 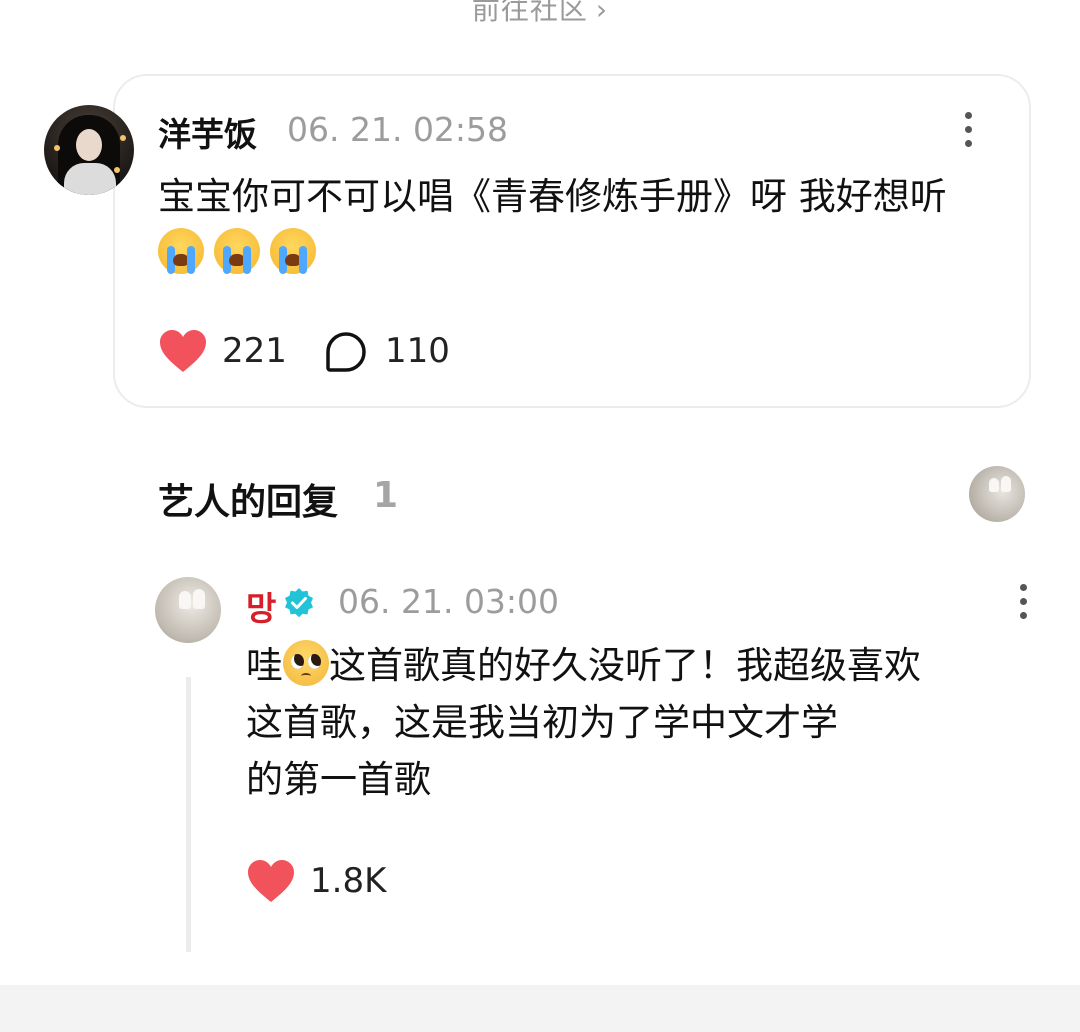 I want to click on artist-replies-count: 1, so click(x=386, y=495).